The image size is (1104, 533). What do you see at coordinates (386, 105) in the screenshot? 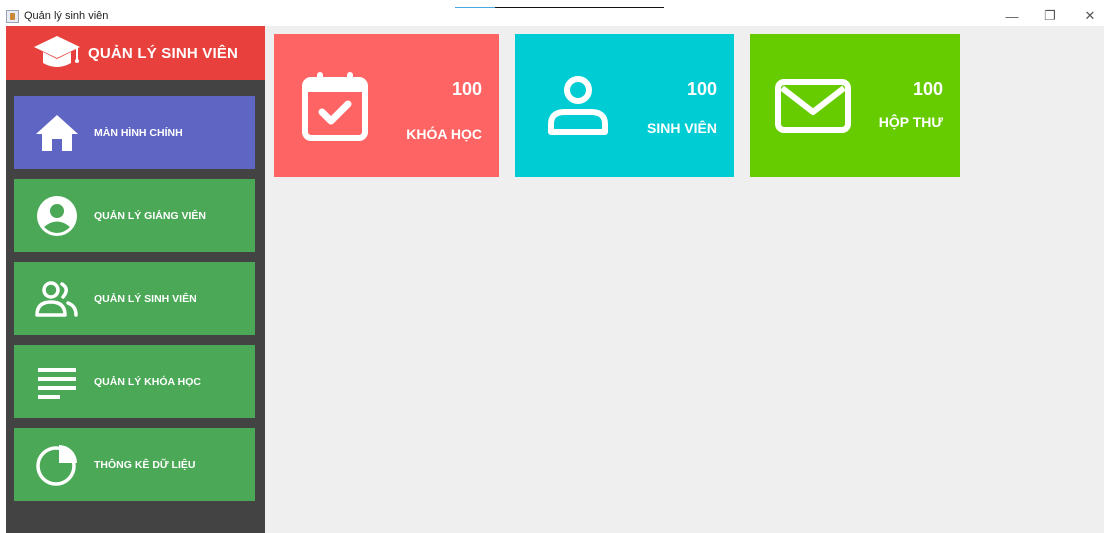
I see `card-courses: 100 KHÓA HỌC` at bounding box center [386, 105].